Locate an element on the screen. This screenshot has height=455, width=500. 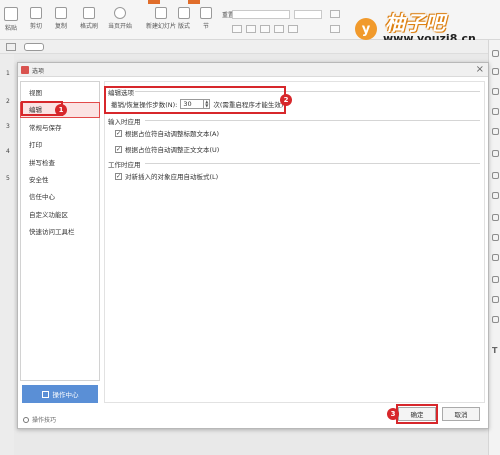
auto-layout-option: ✓ 对新插入的对象应用自动板式(L) is located at coordinates (166, 176).